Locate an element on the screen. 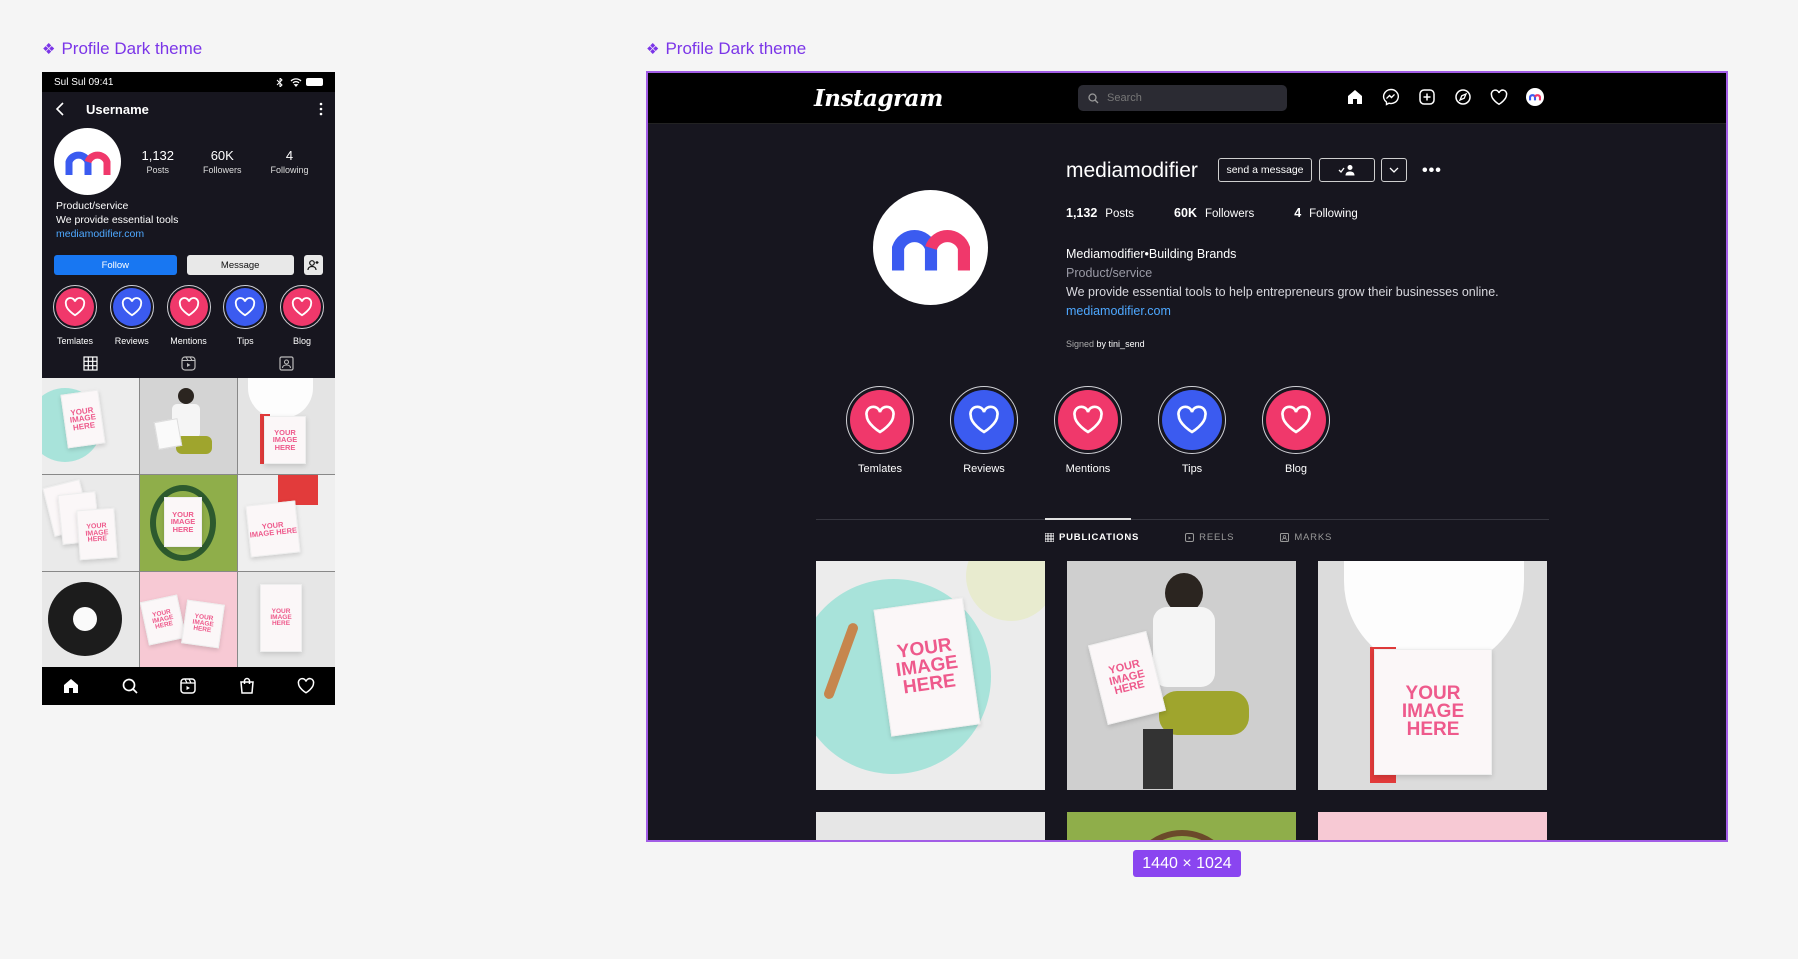  follow-button: Follow is located at coordinates (115, 265).